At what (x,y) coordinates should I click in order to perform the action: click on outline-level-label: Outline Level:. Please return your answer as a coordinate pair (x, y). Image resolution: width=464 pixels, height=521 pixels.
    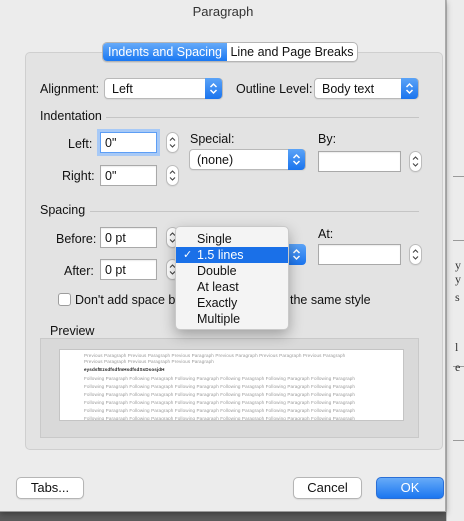
    Looking at the image, I should click on (274, 89).